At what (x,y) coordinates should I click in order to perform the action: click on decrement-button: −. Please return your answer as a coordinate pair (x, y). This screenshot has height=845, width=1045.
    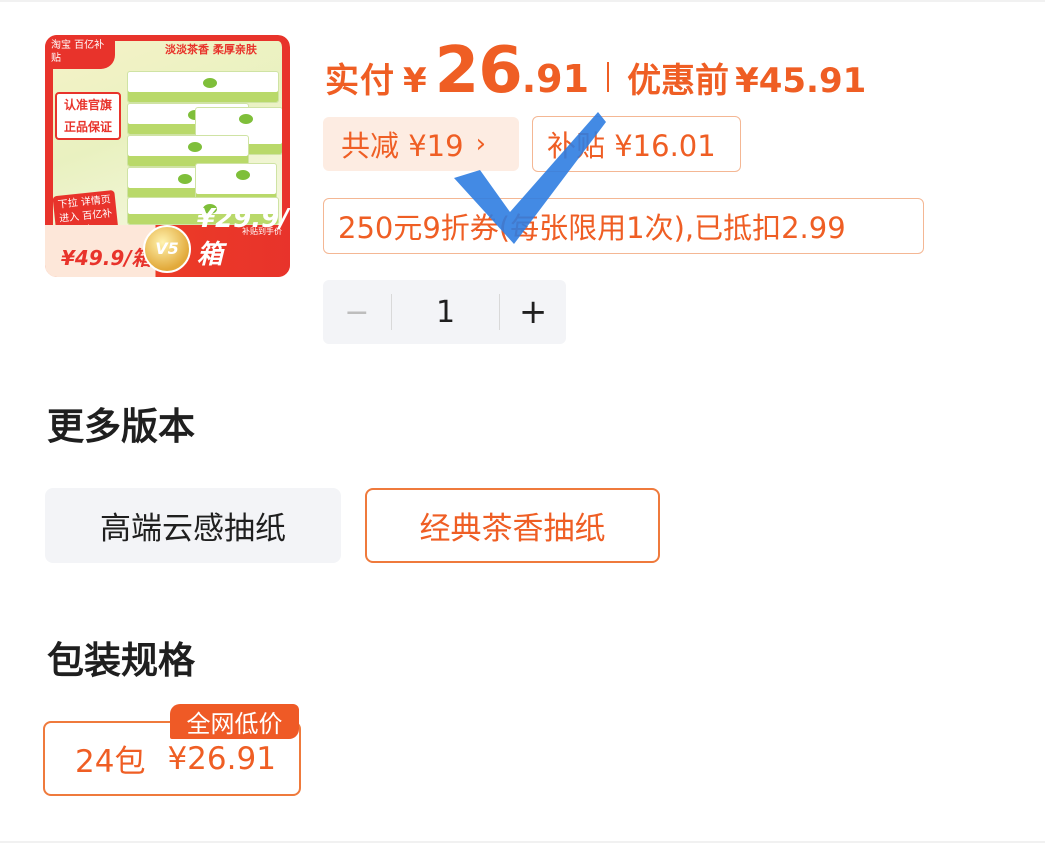
    Looking at the image, I should click on (357, 312).